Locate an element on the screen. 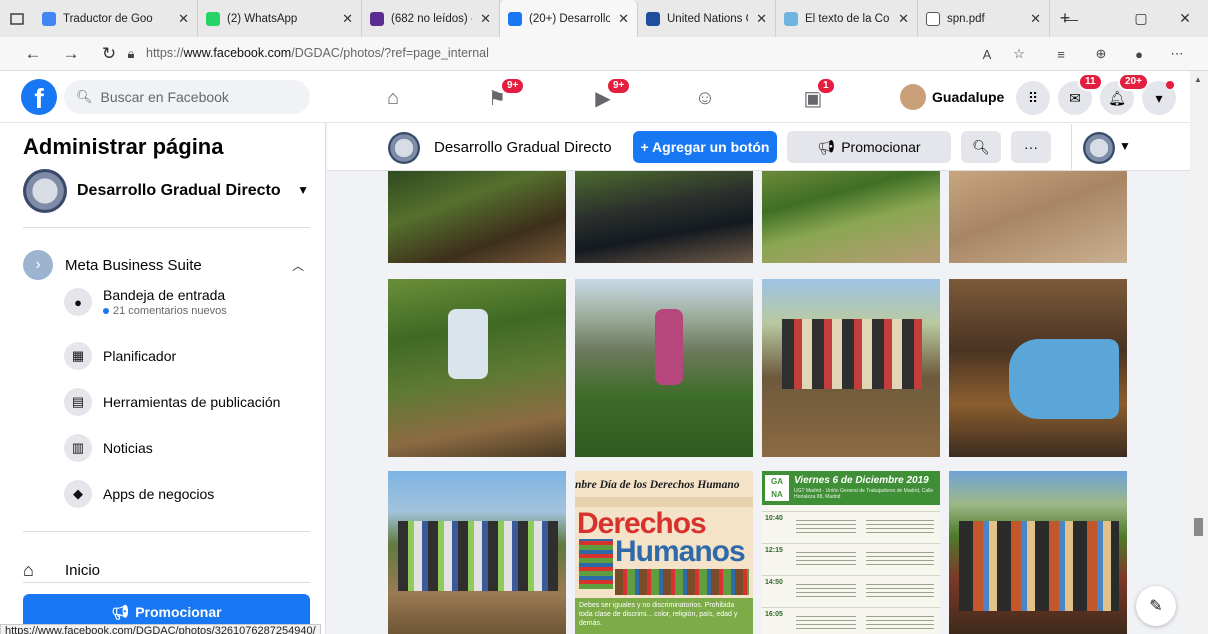  tab-actions-icon is located at coordinates (17, 18).